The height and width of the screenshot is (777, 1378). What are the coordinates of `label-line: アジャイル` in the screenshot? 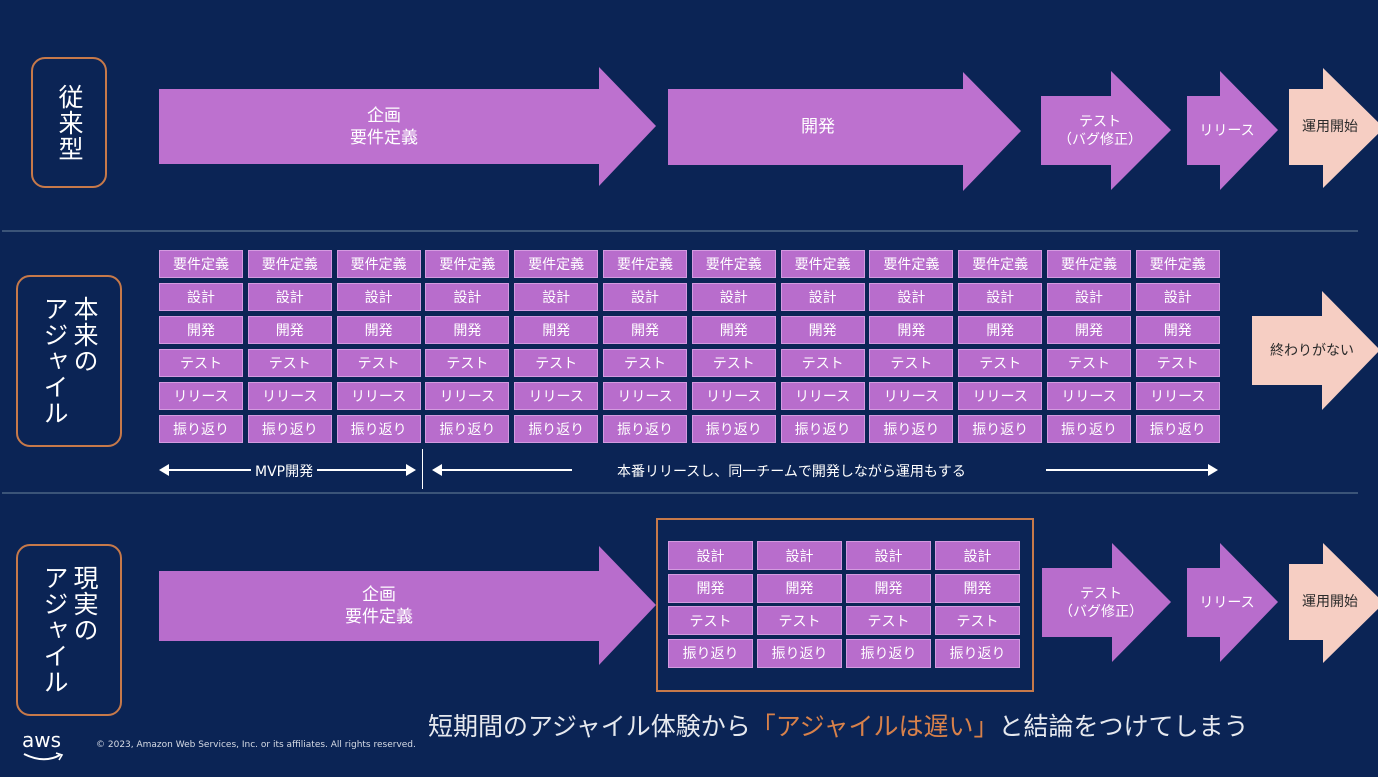 It's located at (54, 630).